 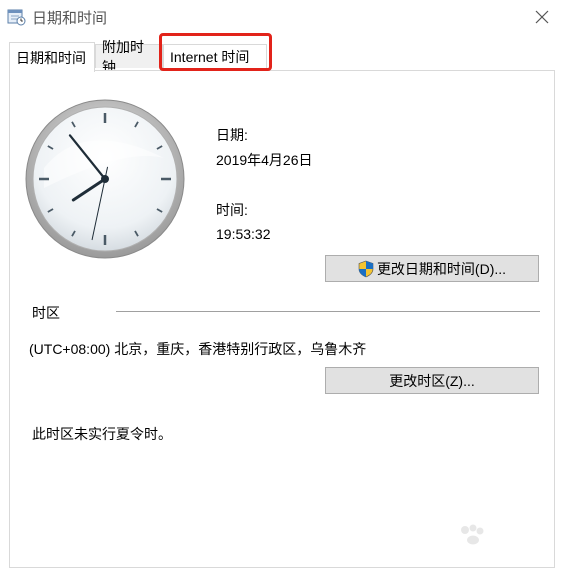 I want to click on dst-note: 此时区未实行夏令时。, so click(x=102, y=434).